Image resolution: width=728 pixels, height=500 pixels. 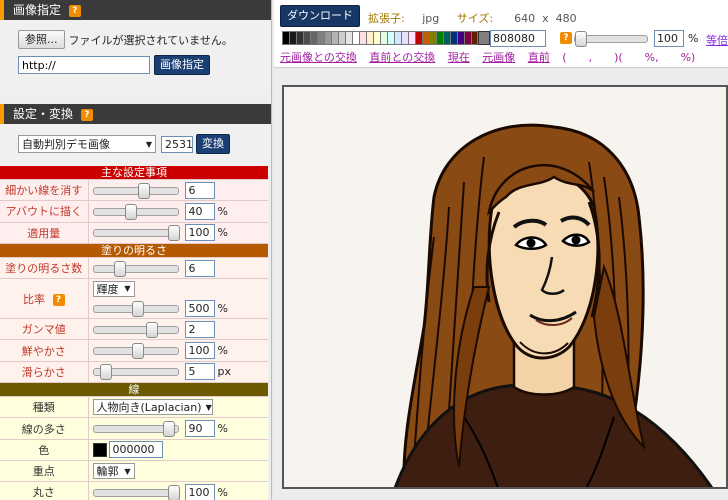 I want to click on param-label: アバウトに描く, so click(x=44, y=211).